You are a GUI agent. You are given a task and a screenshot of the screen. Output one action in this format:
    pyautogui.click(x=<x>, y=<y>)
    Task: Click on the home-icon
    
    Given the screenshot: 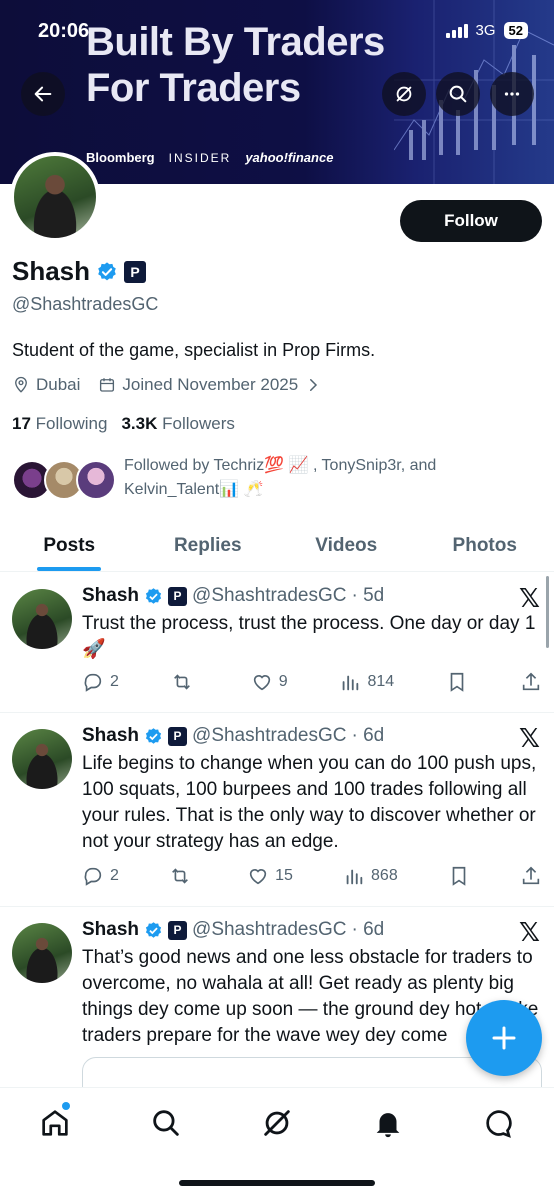 What is the action you would take?
    pyautogui.click(x=55, y=1123)
    